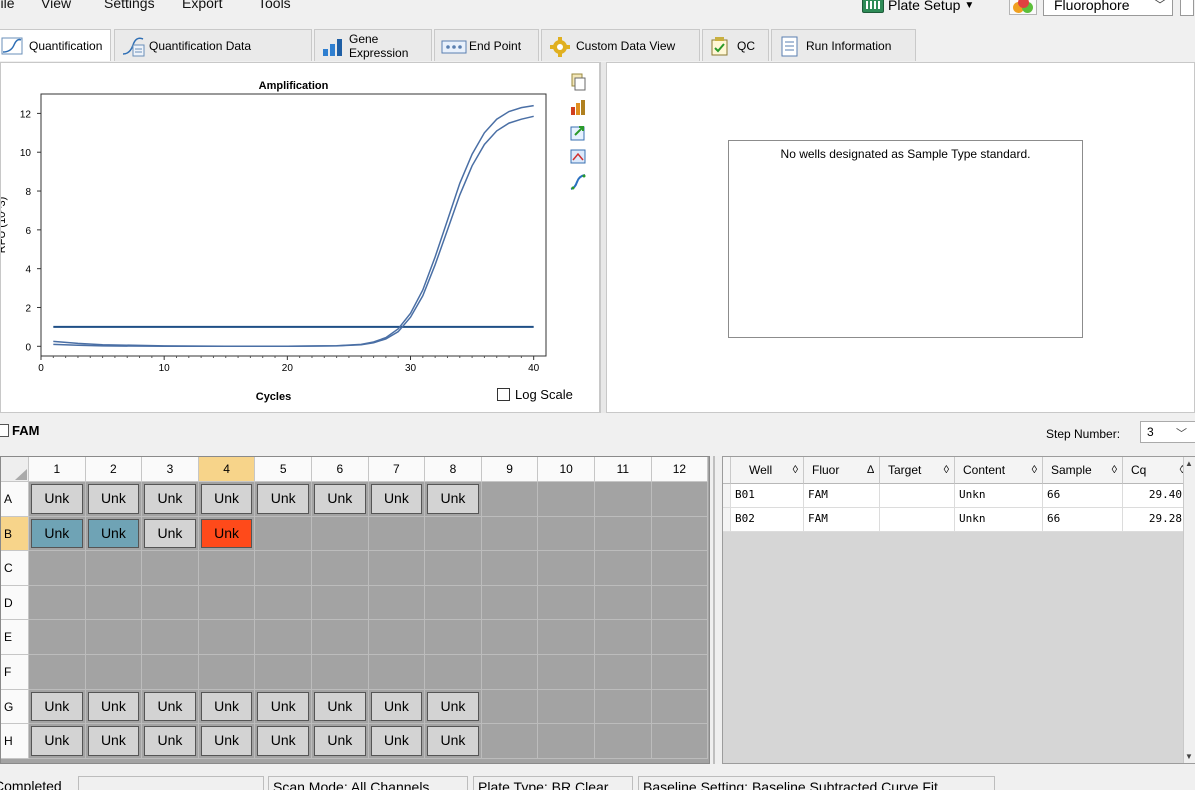 The width and height of the screenshot is (1195, 790). Describe the element at coordinates (453, 469) in the screenshot. I see `plate-column-header: 8` at that location.